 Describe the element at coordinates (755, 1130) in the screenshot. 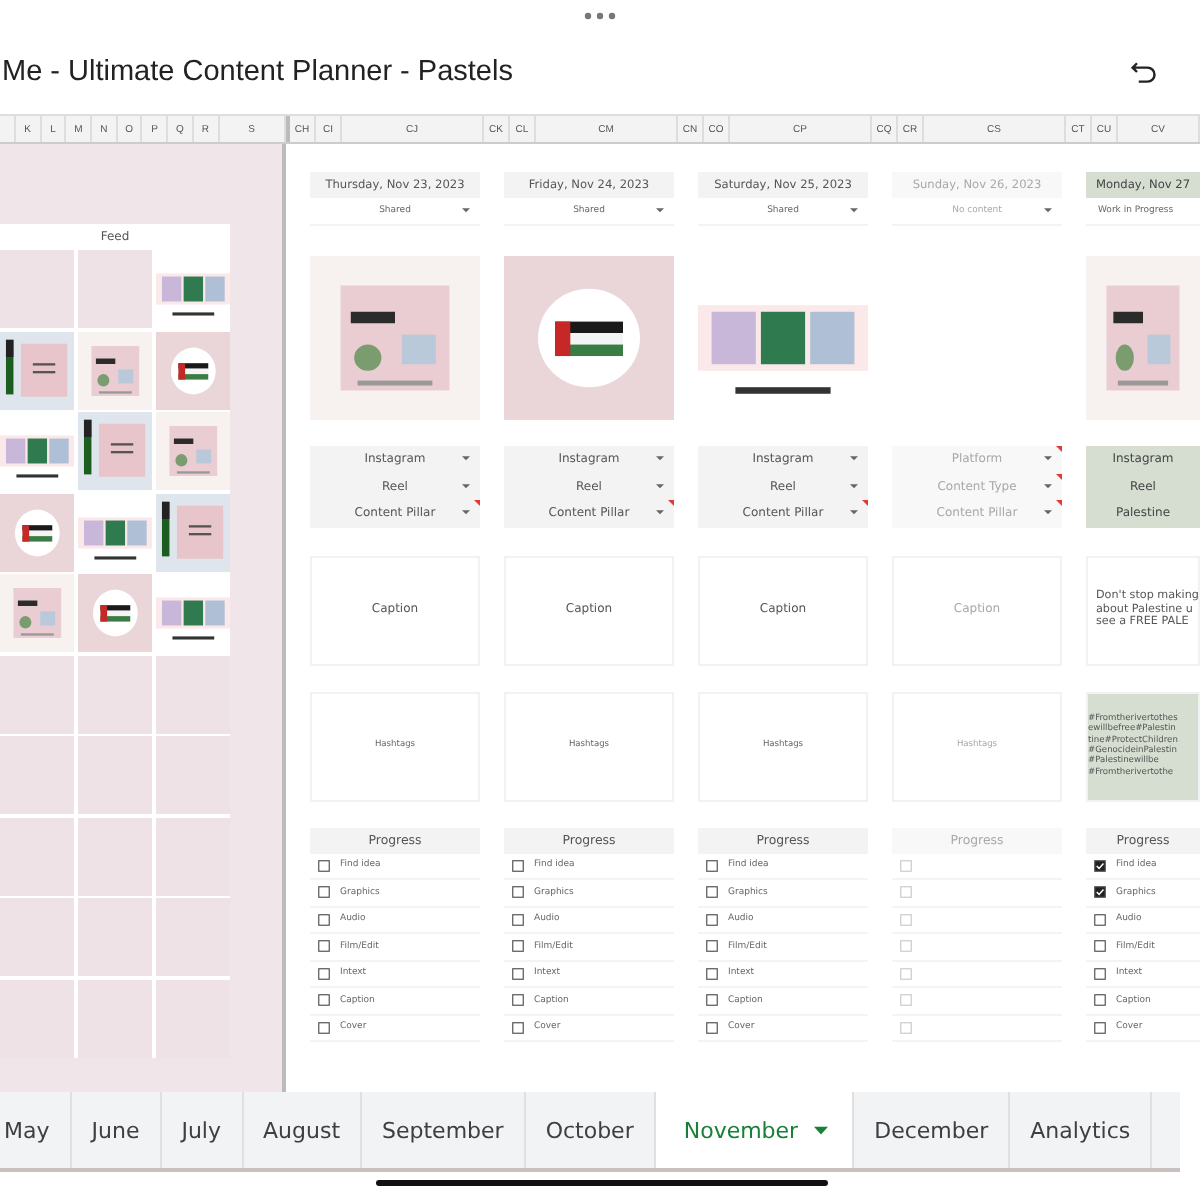

I see `sheet-tab: November` at that location.